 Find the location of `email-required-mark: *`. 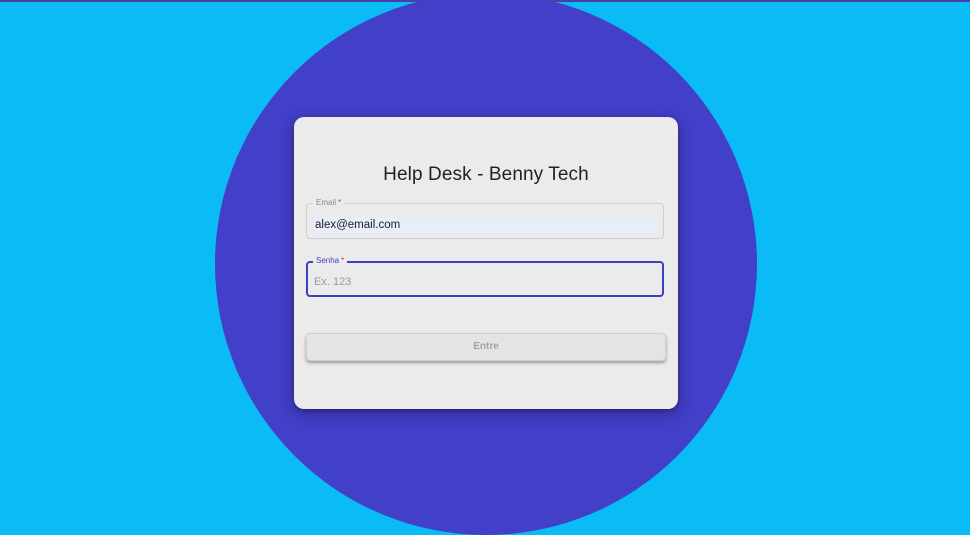

email-required-mark: * is located at coordinates (340, 202).